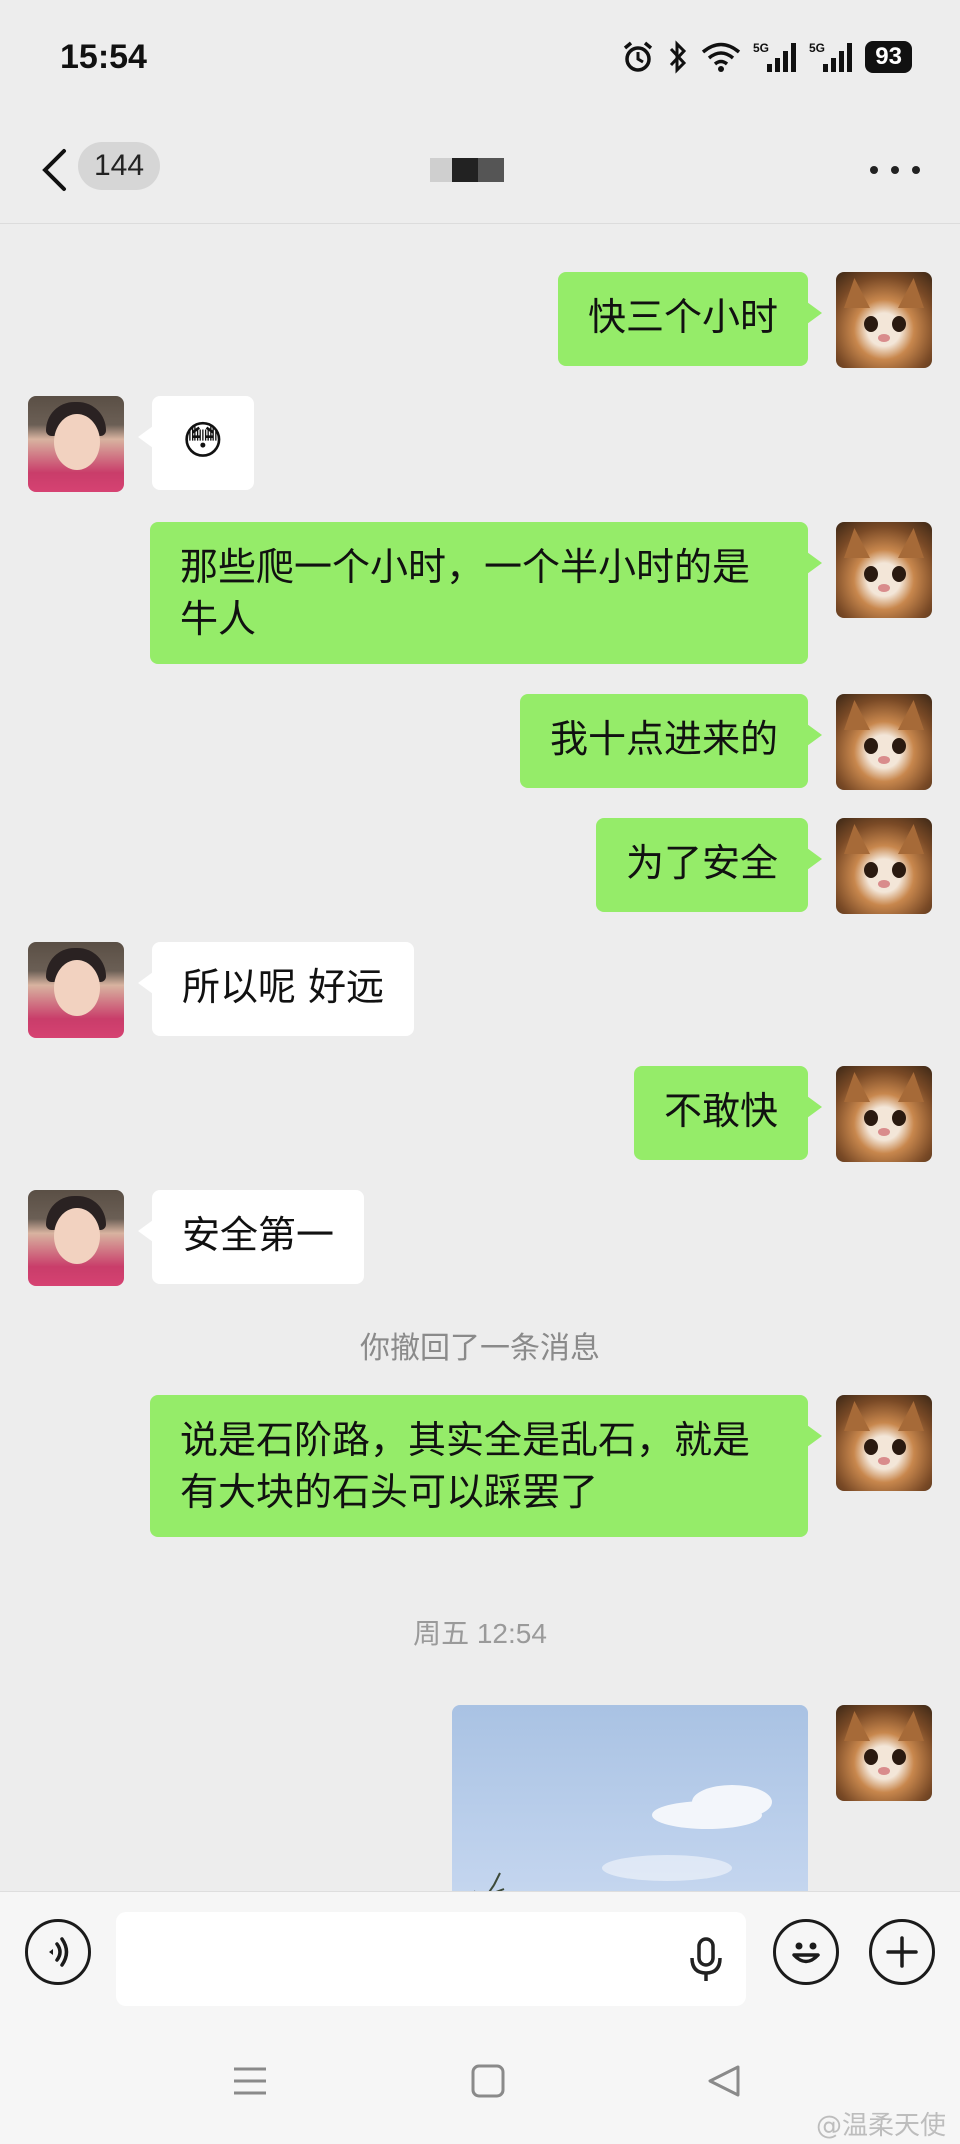  What do you see at coordinates (706, 1960) in the screenshot?
I see `microphone-icon` at bounding box center [706, 1960].